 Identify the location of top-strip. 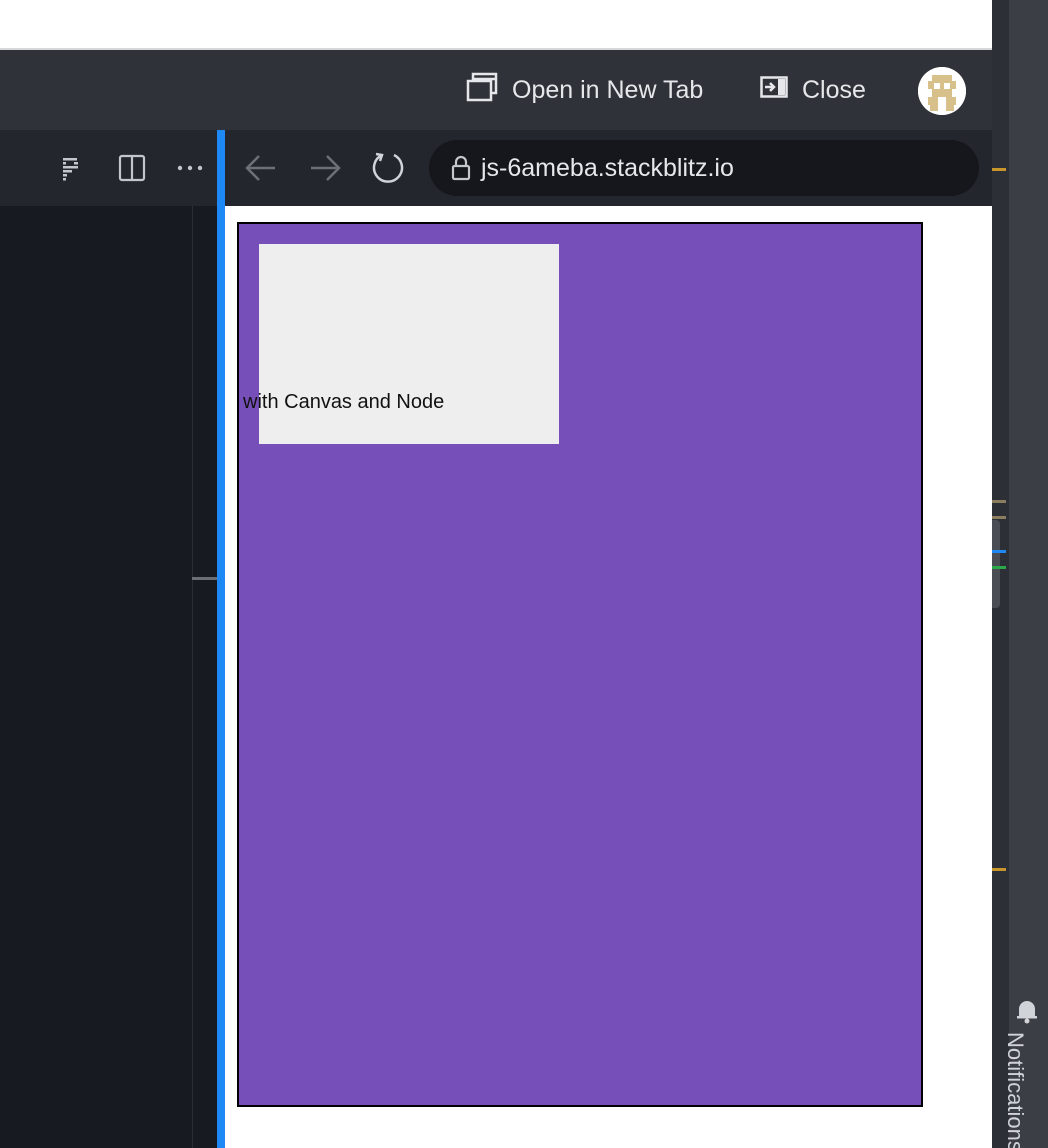
(496, 25).